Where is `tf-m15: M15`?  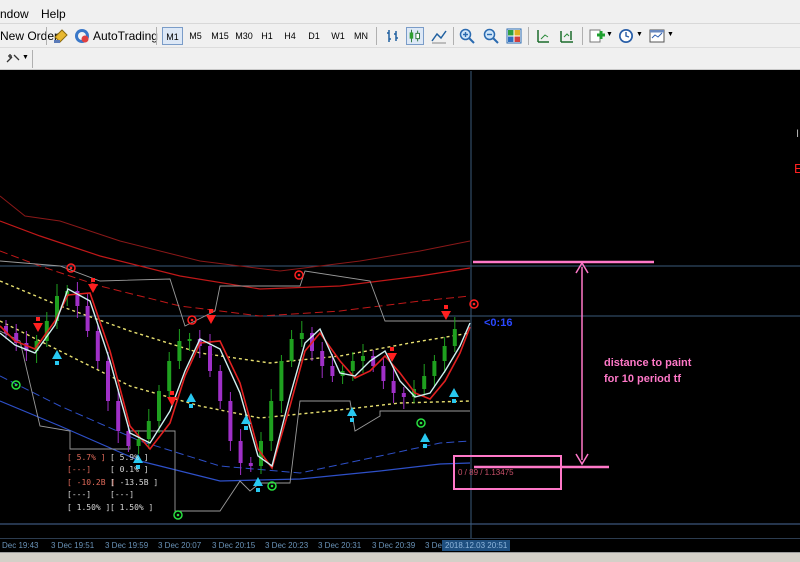
tf-m15: M15 is located at coordinates (220, 36).